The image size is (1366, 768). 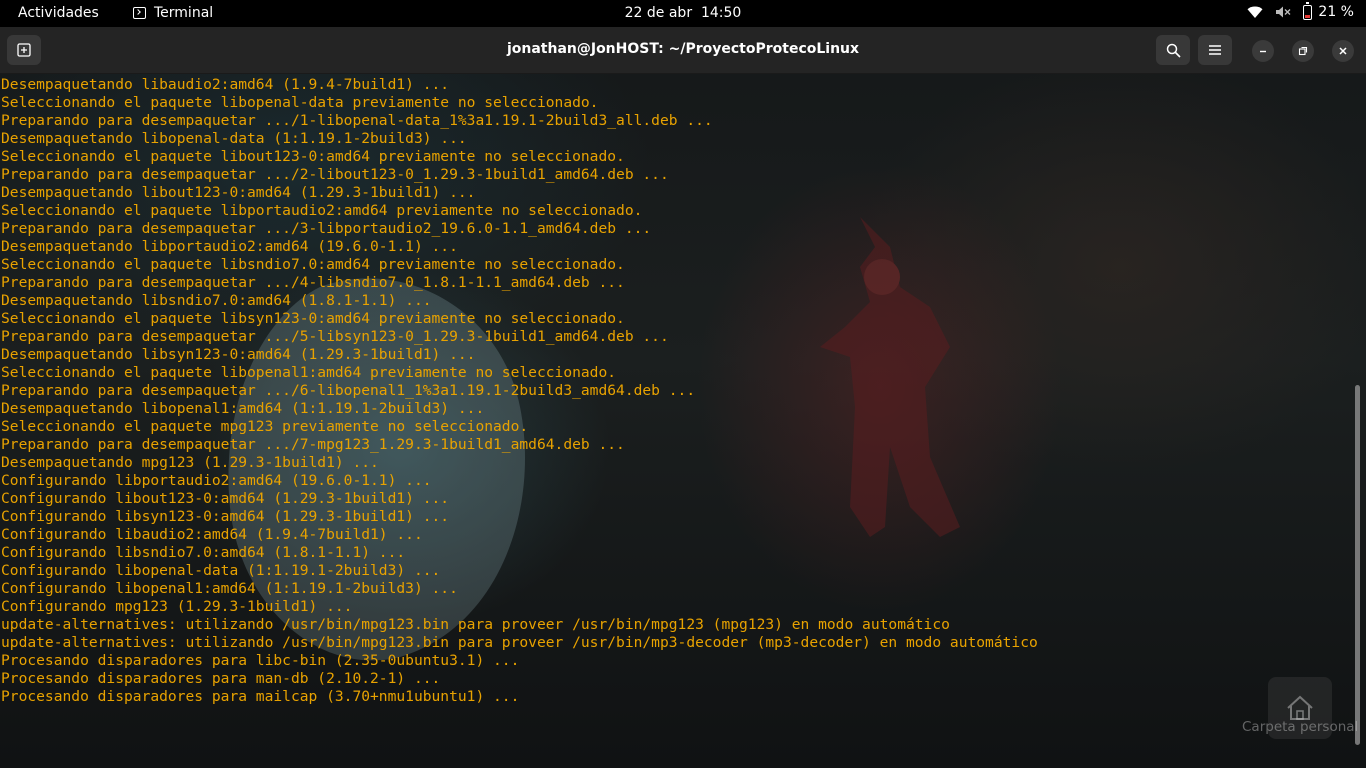 I want to click on clock-button: 22 de abr 14:50, so click(x=683, y=13).